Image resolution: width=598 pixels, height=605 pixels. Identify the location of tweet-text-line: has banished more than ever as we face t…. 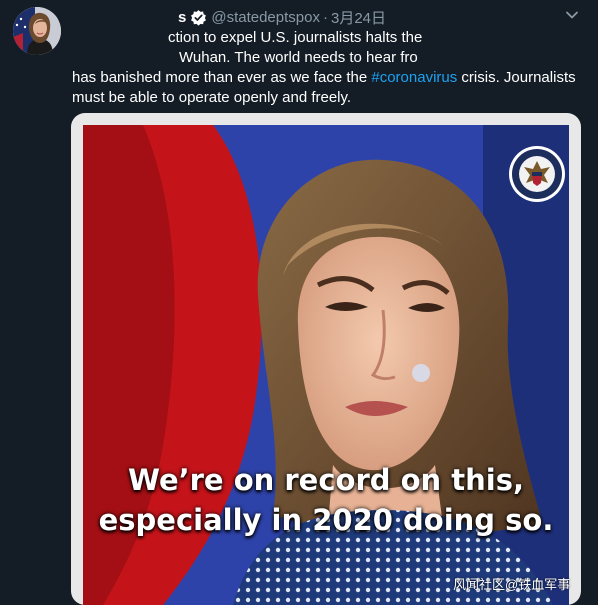
(324, 78).